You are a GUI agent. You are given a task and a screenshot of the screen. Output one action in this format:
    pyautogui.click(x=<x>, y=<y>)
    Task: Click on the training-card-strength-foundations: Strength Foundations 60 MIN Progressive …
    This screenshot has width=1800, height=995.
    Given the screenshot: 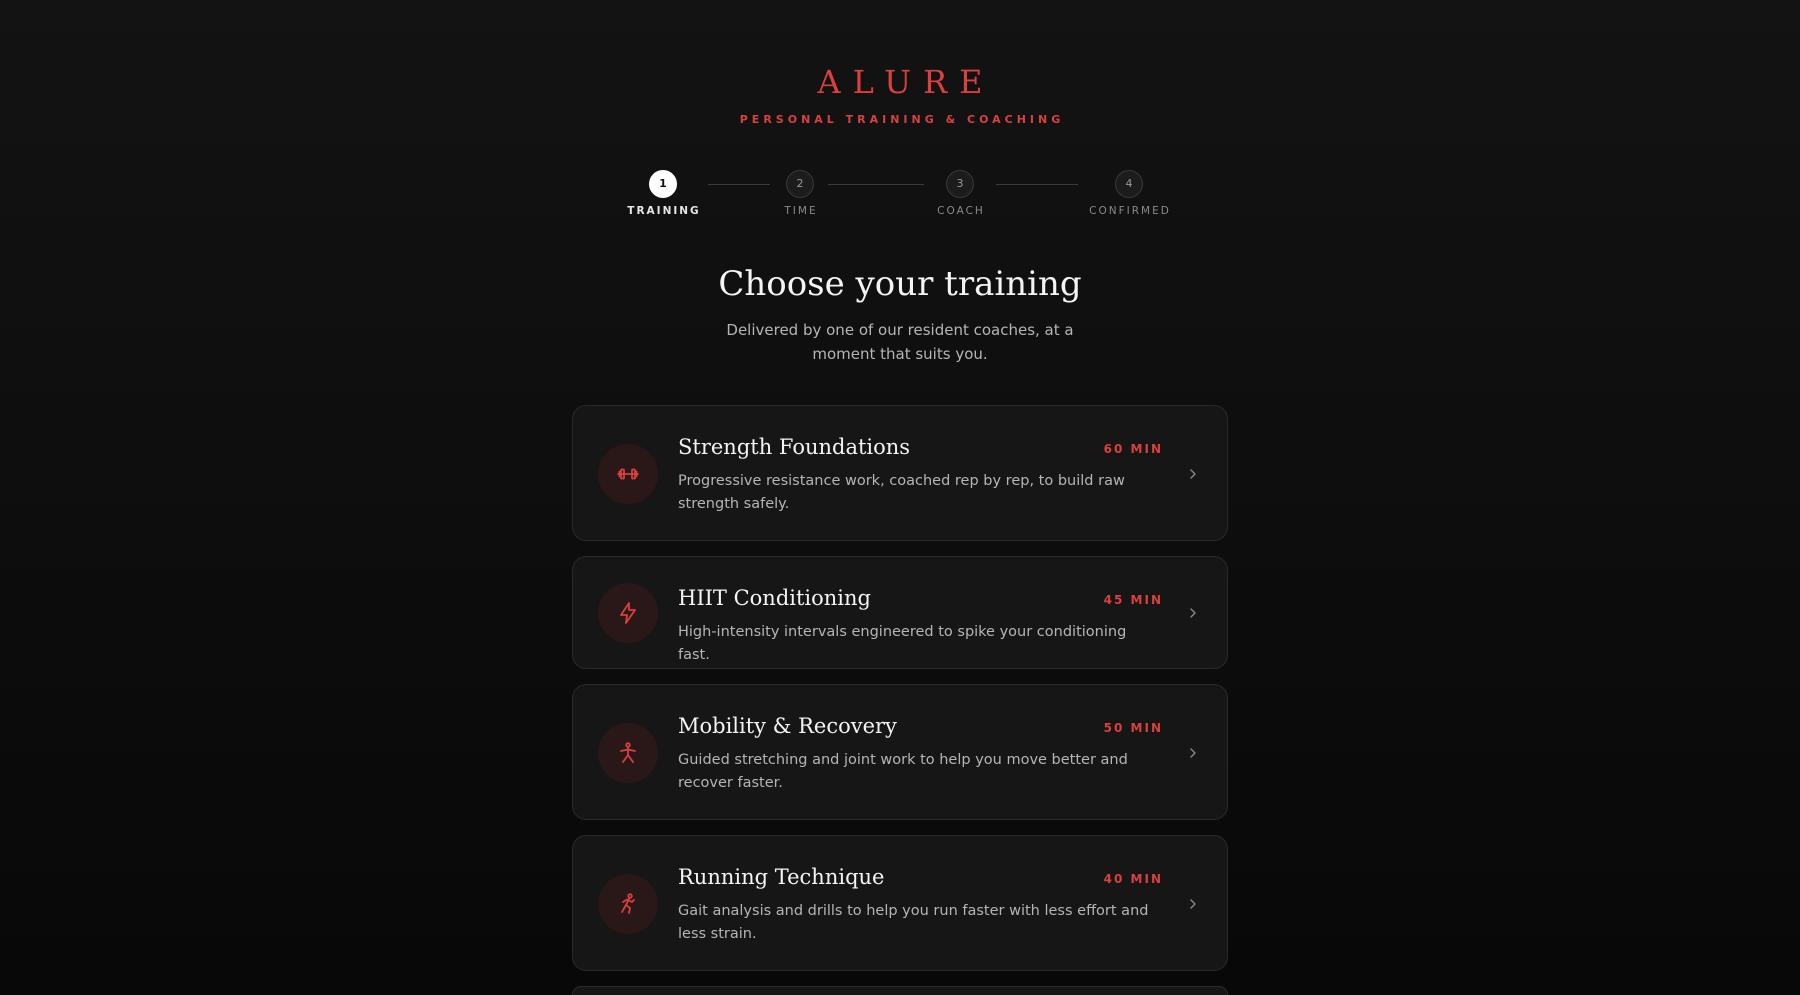 What is the action you would take?
    pyautogui.click(x=900, y=473)
    